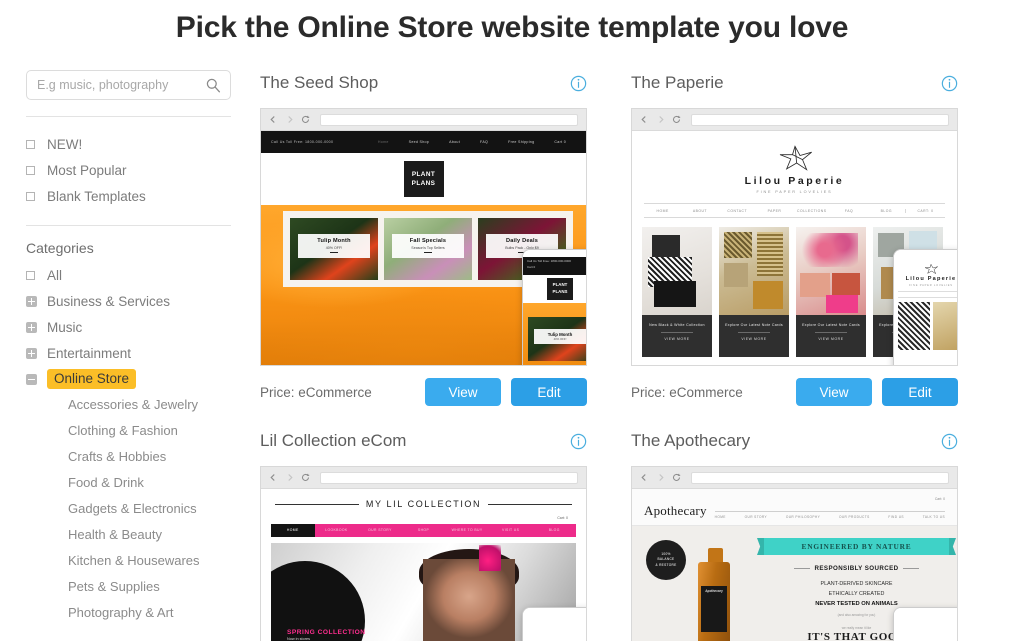  What do you see at coordinates (139, 483) in the screenshot?
I see `subcategory-food-drink: Food & Drink` at bounding box center [139, 483].